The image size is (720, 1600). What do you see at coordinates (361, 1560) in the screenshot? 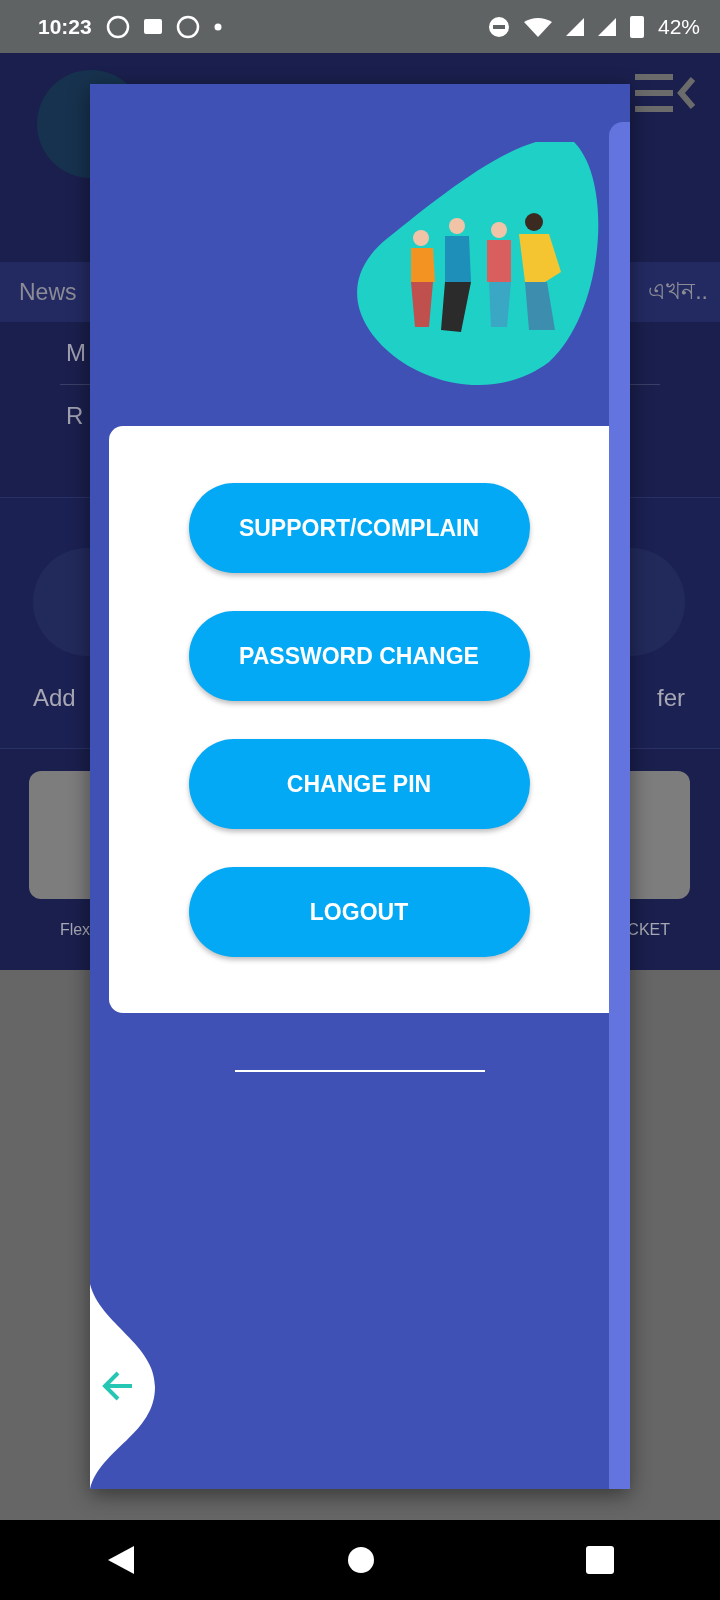
I see `home-icon` at bounding box center [361, 1560].